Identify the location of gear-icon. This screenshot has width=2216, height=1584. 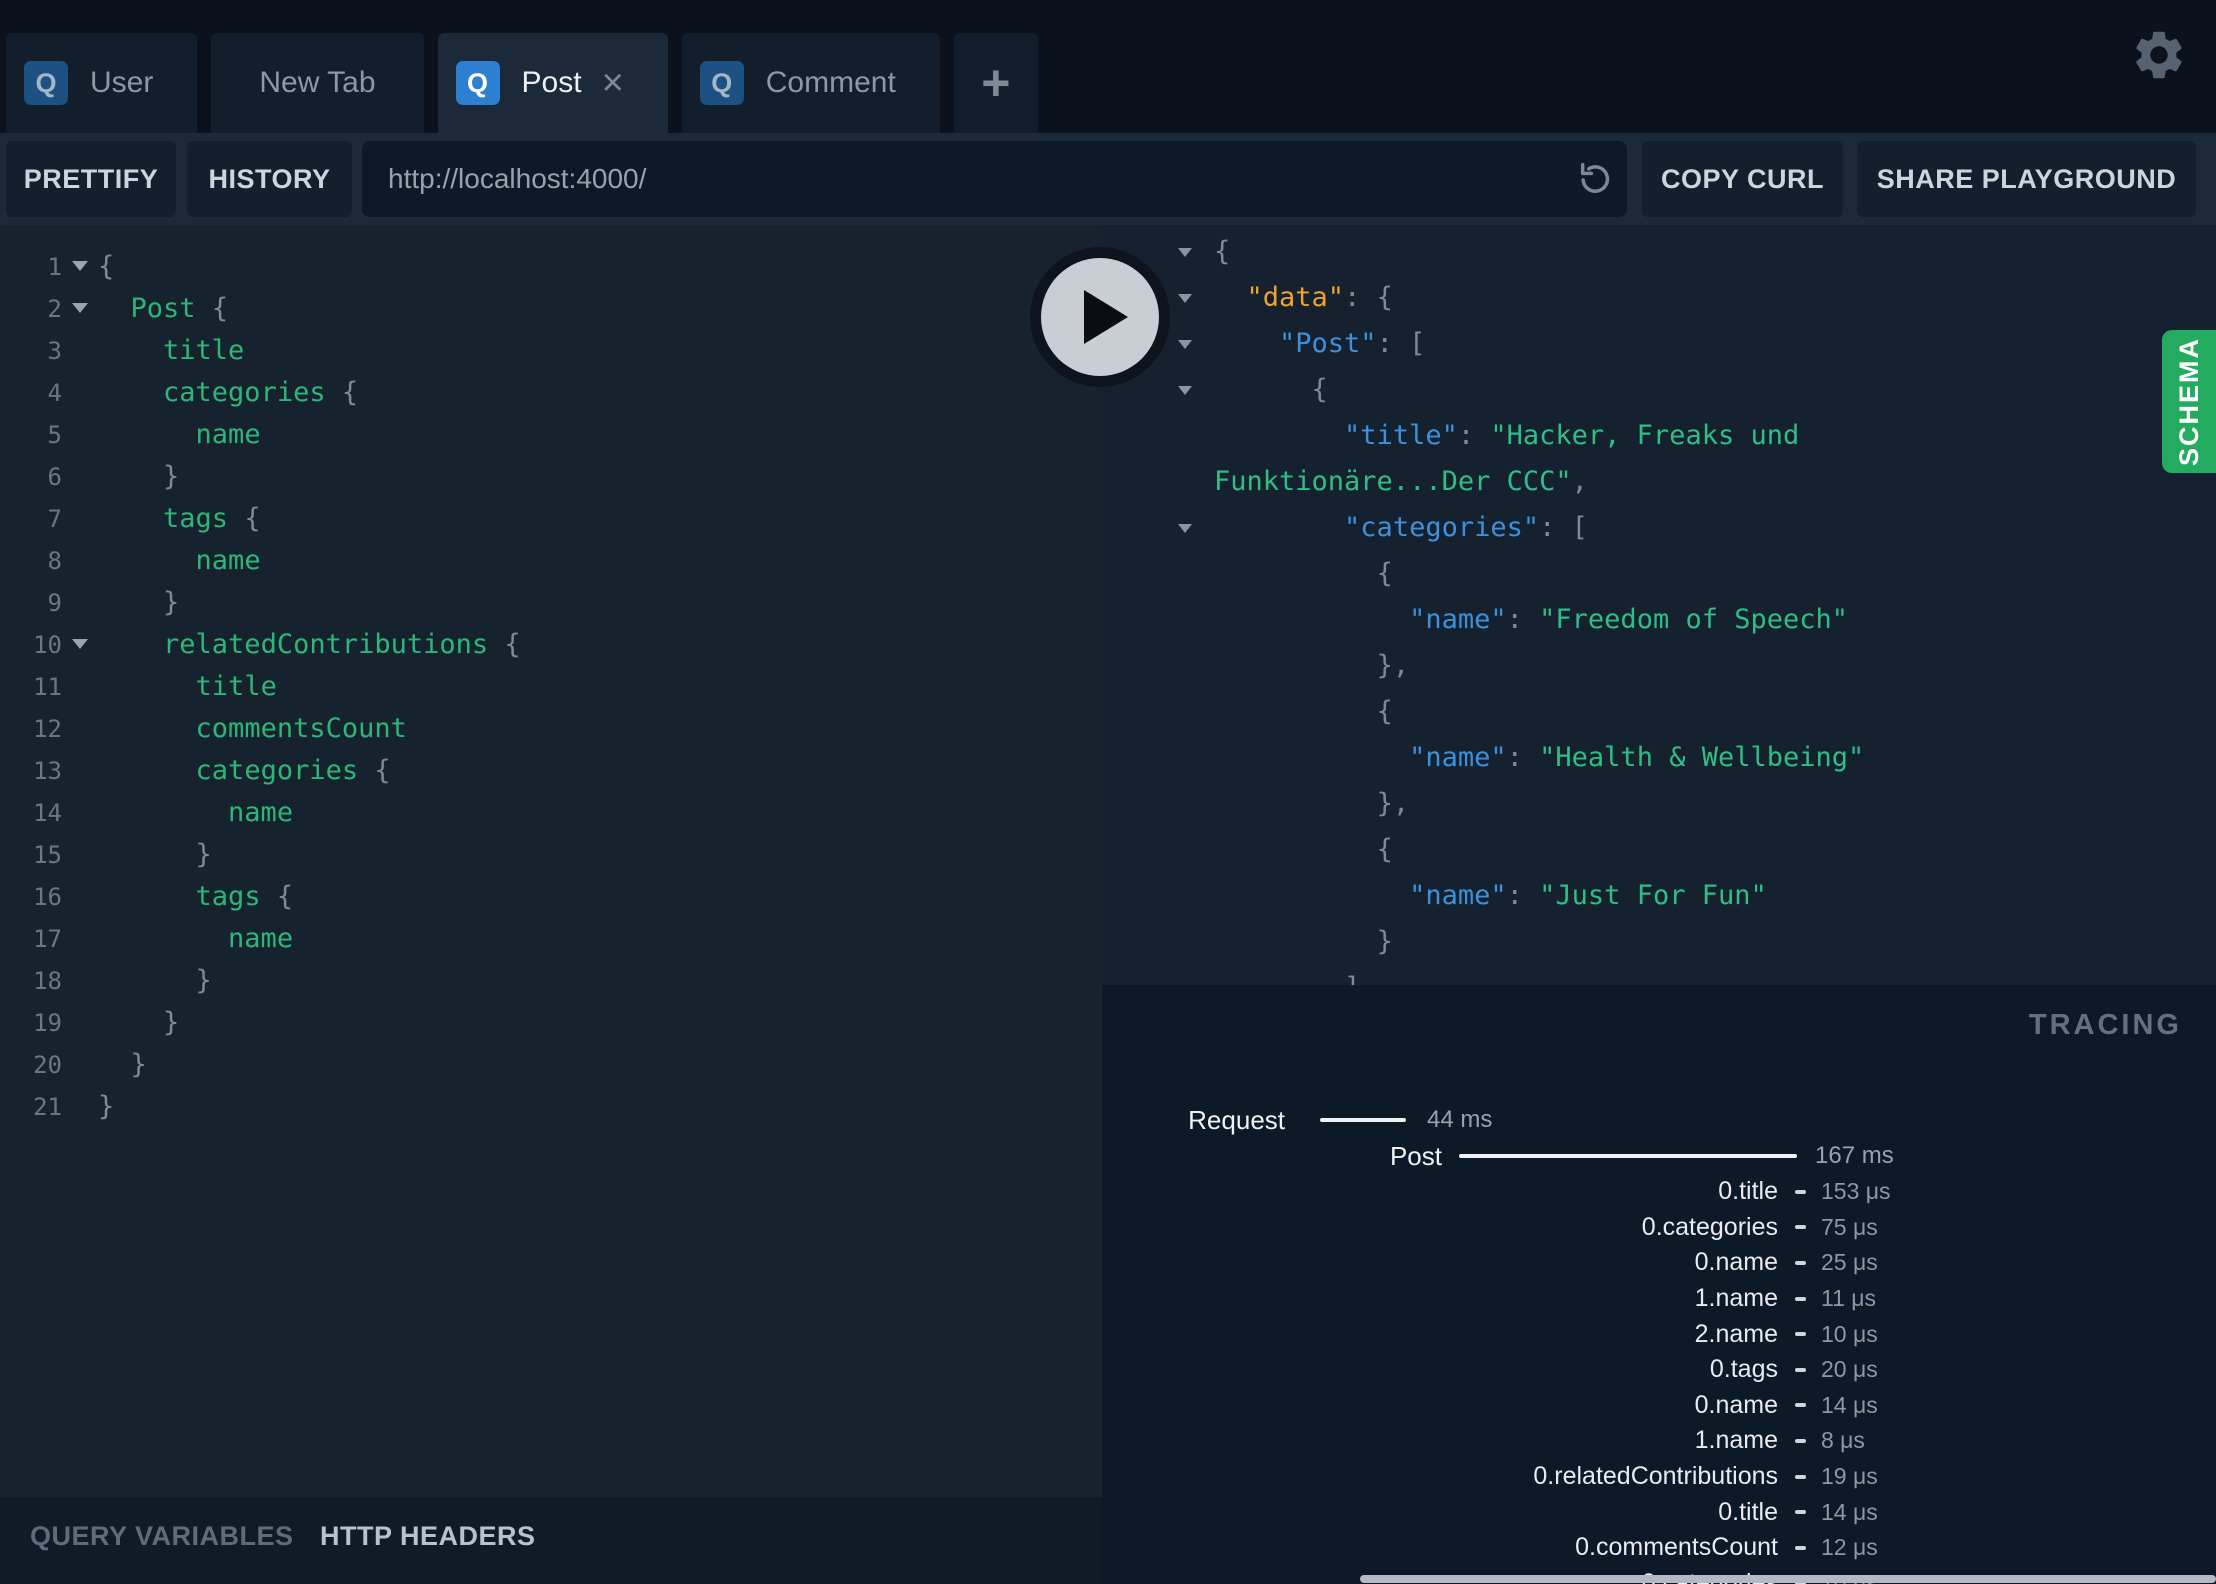
(2159, 55).